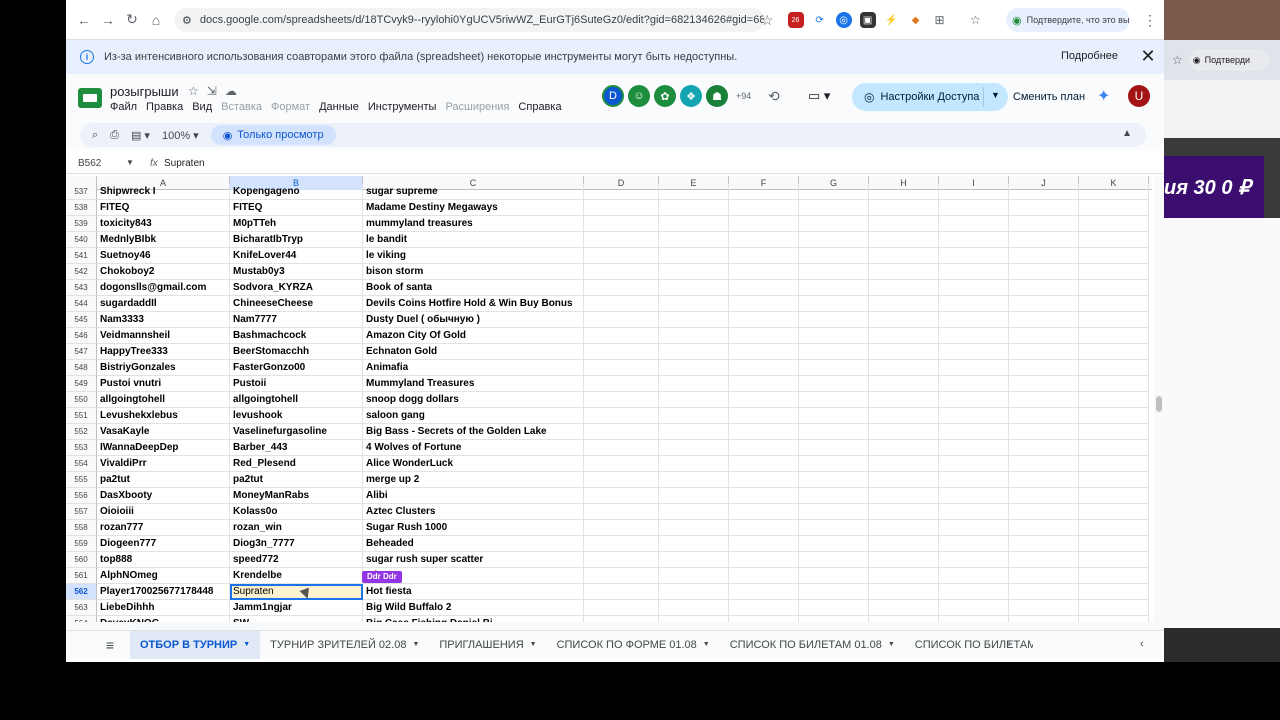 The image size is (1280, 720). What do you see at coordinates (81, 592) in the screenshot?
I see `row-header: 562` at bounding box center [81, 592].